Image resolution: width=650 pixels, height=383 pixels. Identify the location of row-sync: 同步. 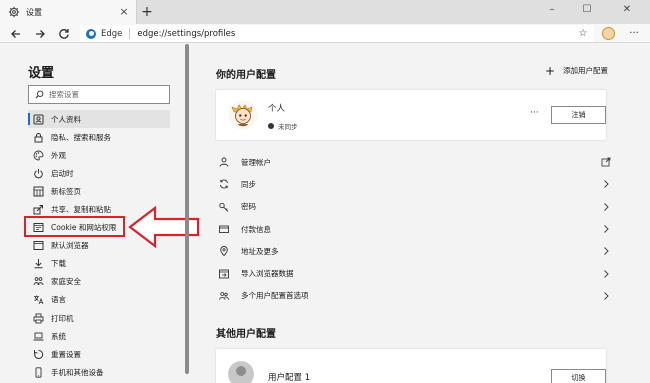
(414, 184).